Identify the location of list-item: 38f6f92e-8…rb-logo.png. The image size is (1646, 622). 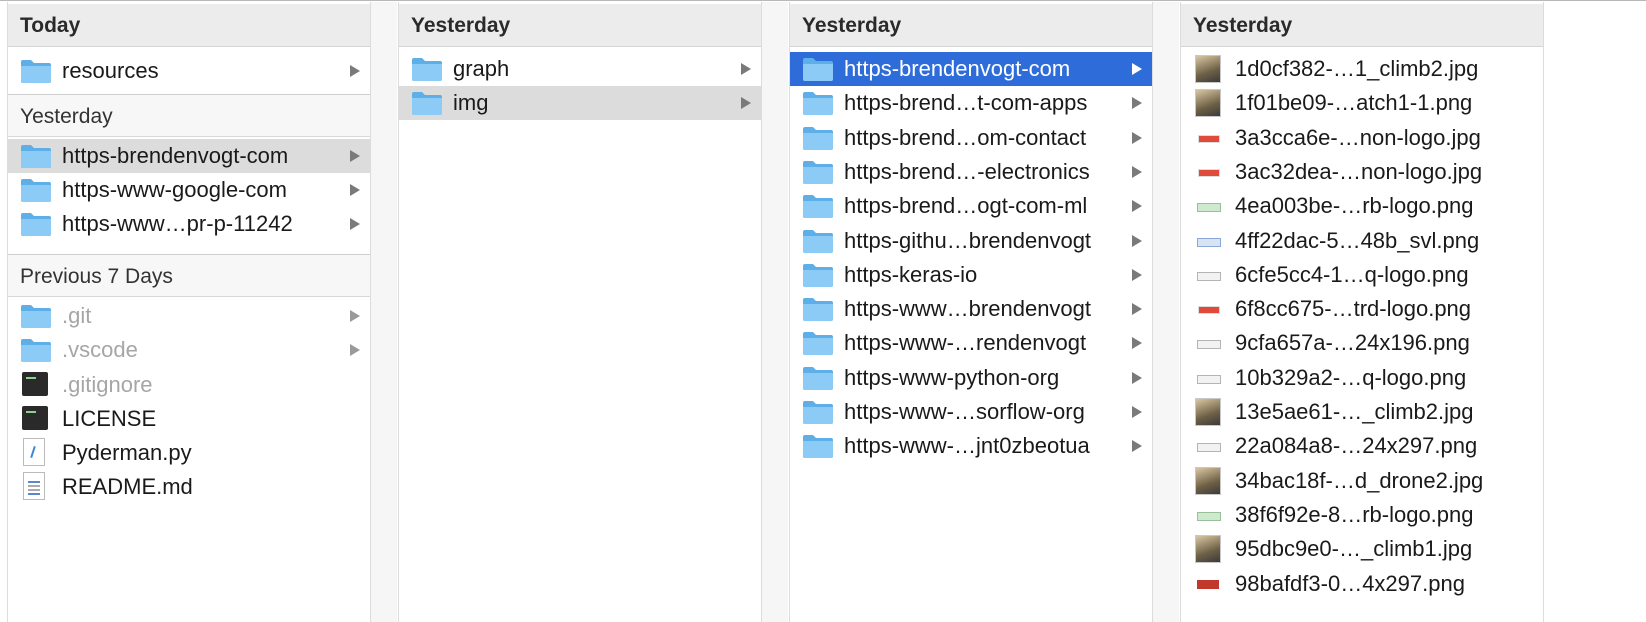
(1362, 515).